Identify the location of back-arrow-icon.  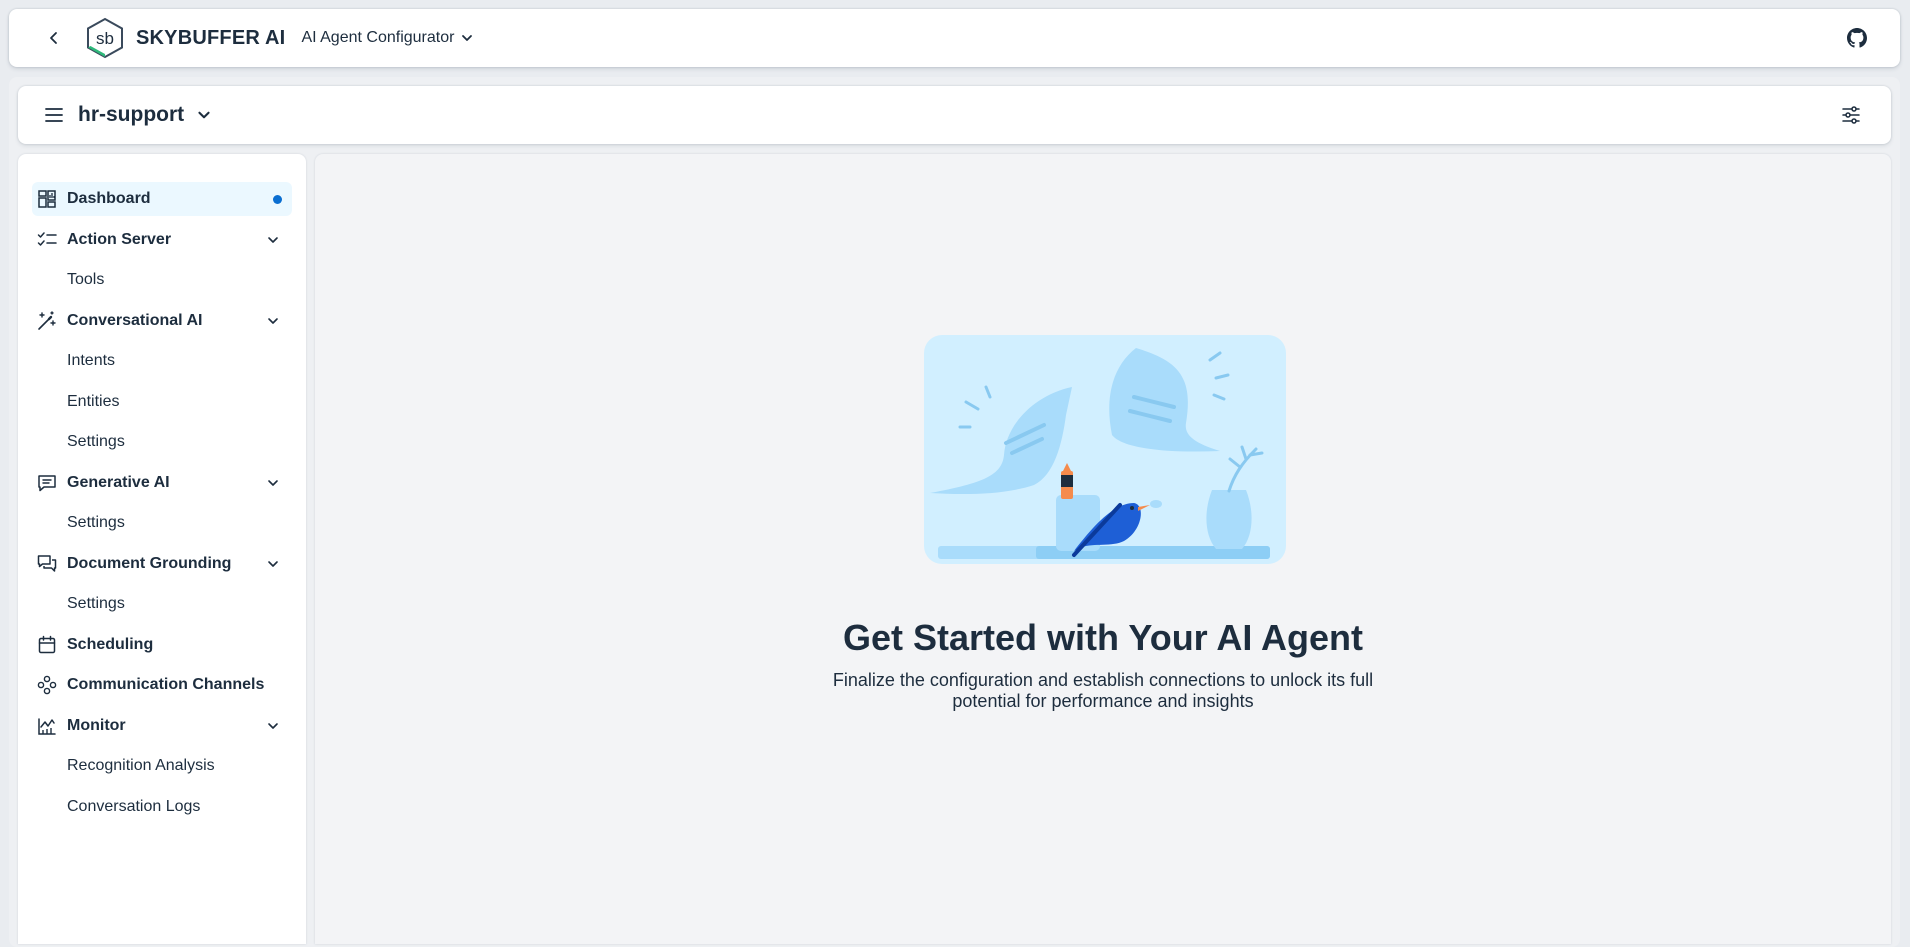
(53, 38).